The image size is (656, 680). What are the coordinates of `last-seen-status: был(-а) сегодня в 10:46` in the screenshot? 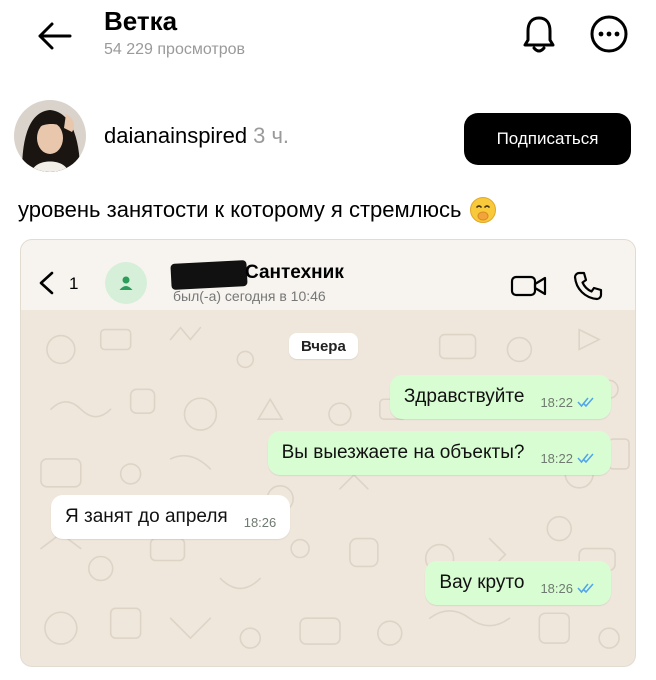 It's located at (249, 296).